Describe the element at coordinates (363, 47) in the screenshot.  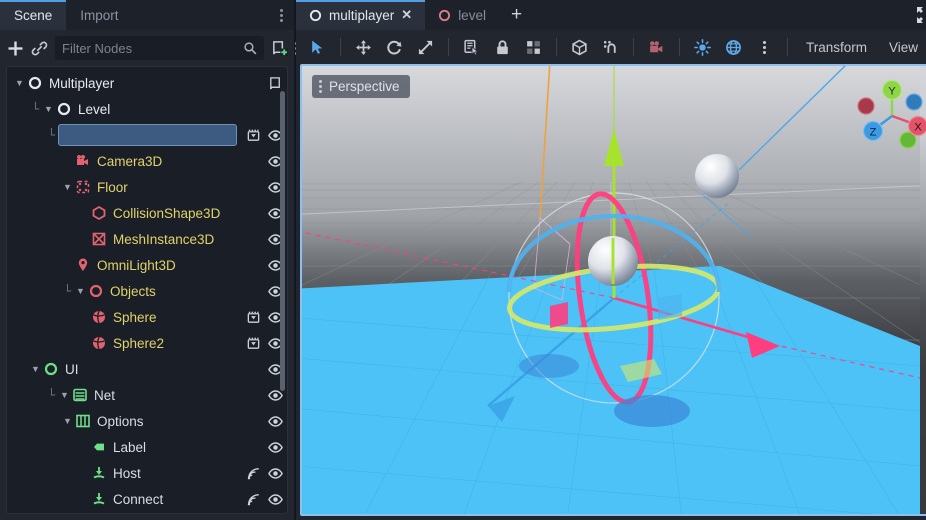
I see `move-mode-button` at that location.